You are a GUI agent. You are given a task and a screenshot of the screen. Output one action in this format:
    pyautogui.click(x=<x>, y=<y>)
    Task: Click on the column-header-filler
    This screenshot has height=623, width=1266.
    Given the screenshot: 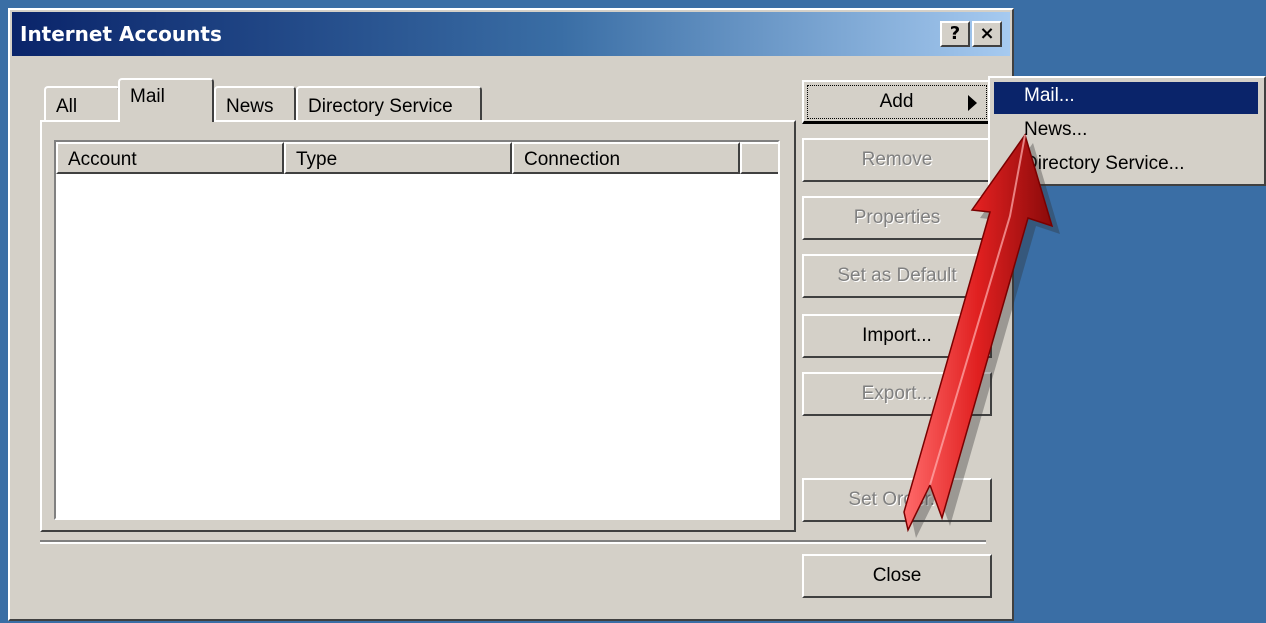 What is the action you would take?
    pyautogui.click(x=759, y=158)
    